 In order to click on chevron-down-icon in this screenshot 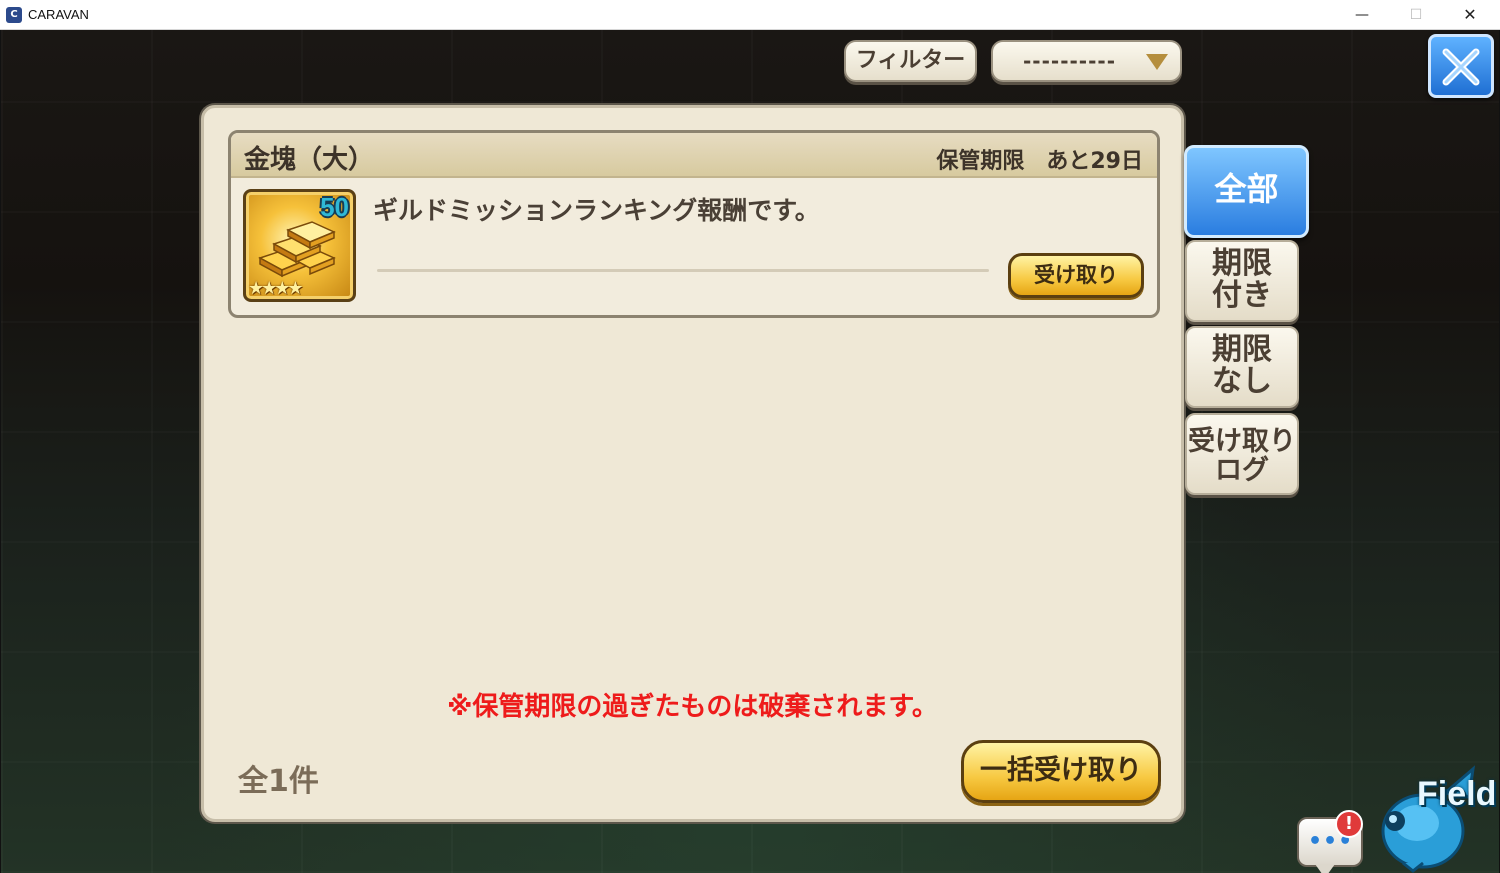, I will do `click(1157, 62)`.